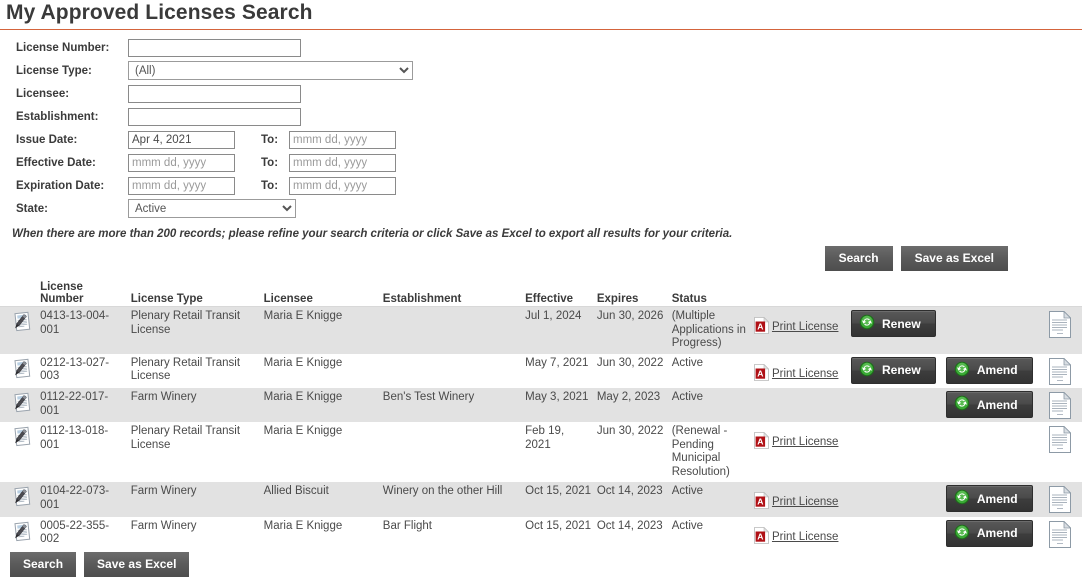  What do you see at coordinates (181, 162) in the screenshot?
I see `effective-date-from-input` at bounding box center [181, 162].